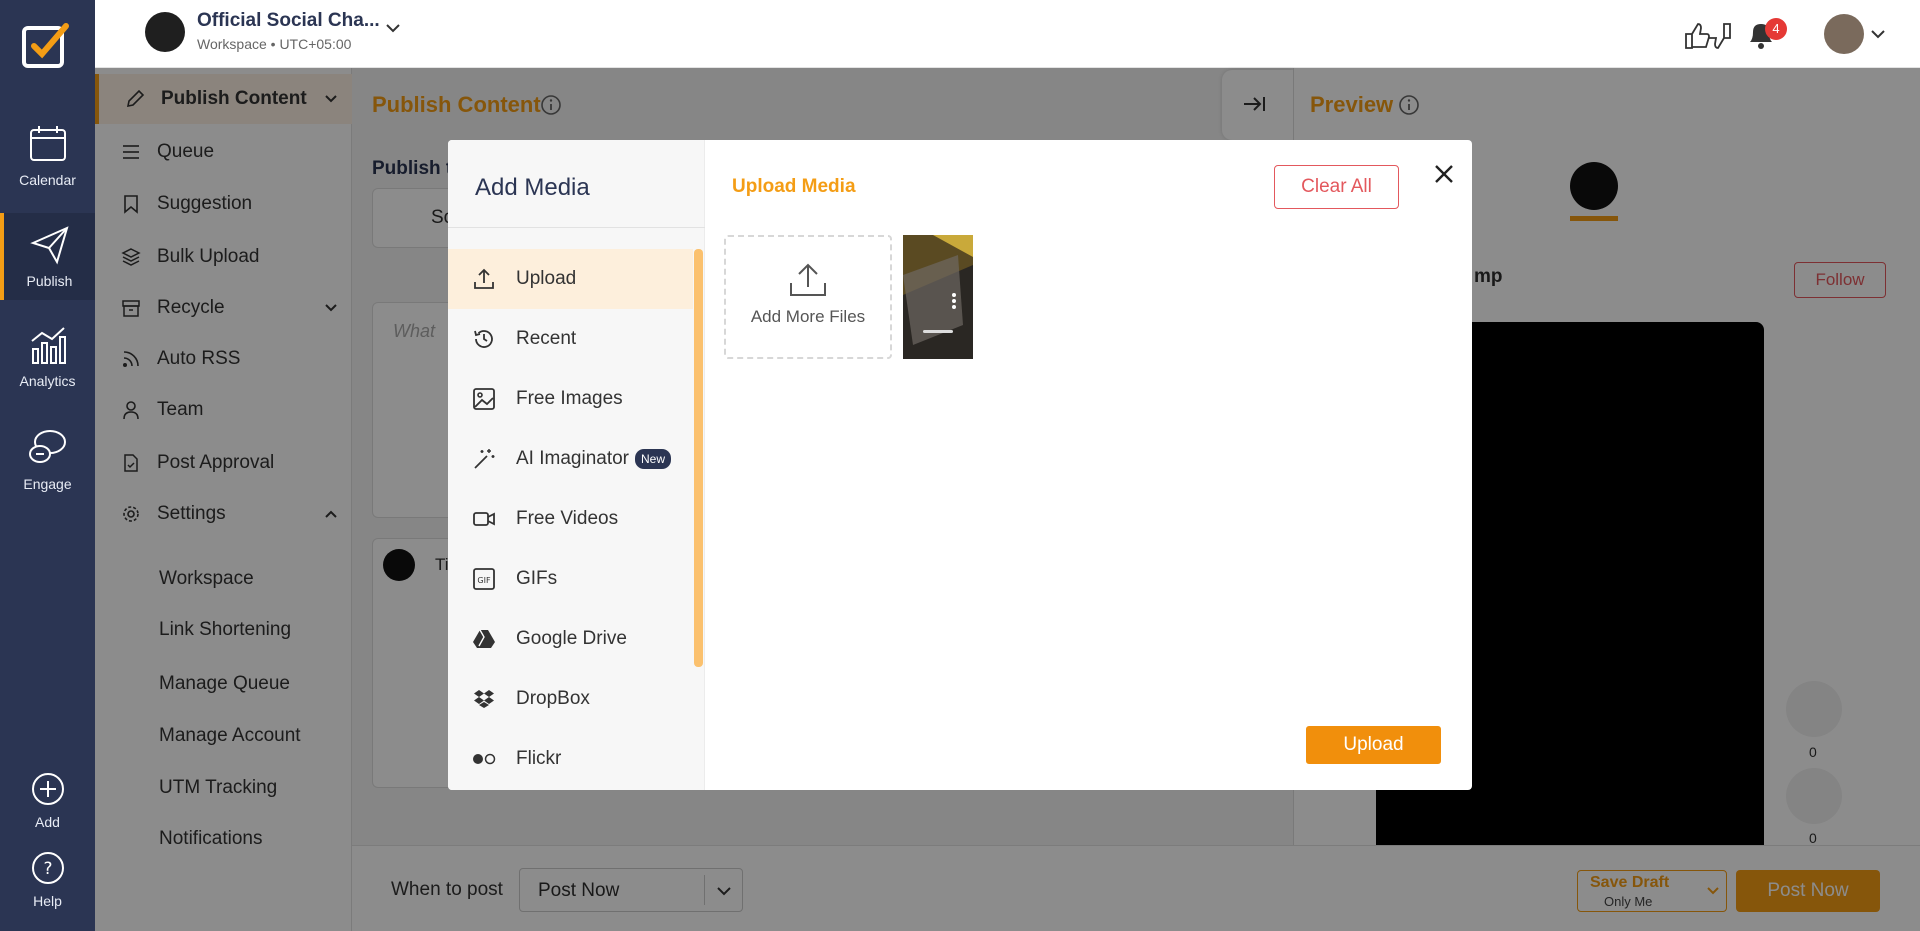 The width and height of the screenshot is (1920, 931). I want to click on new-badge: New, so click(653, 459).